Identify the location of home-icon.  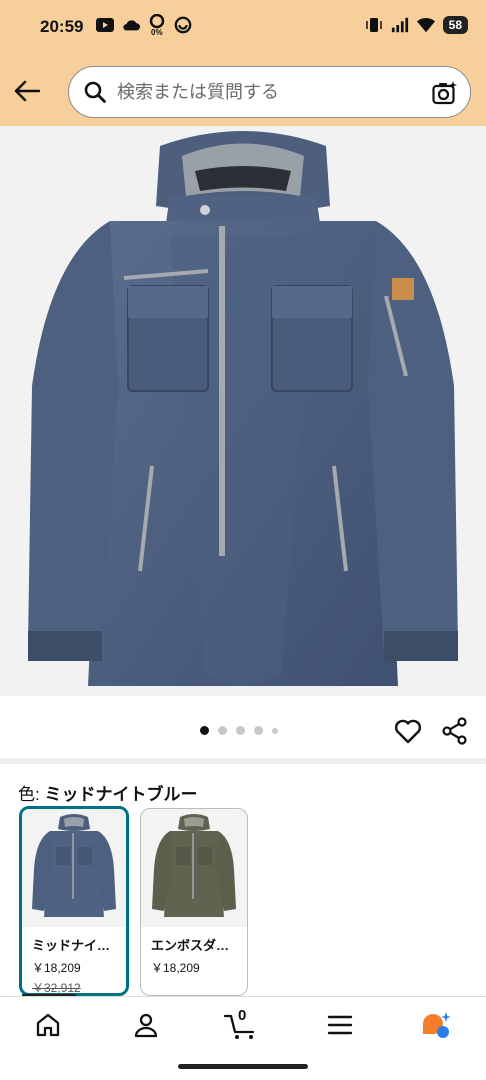
(48, 1025).